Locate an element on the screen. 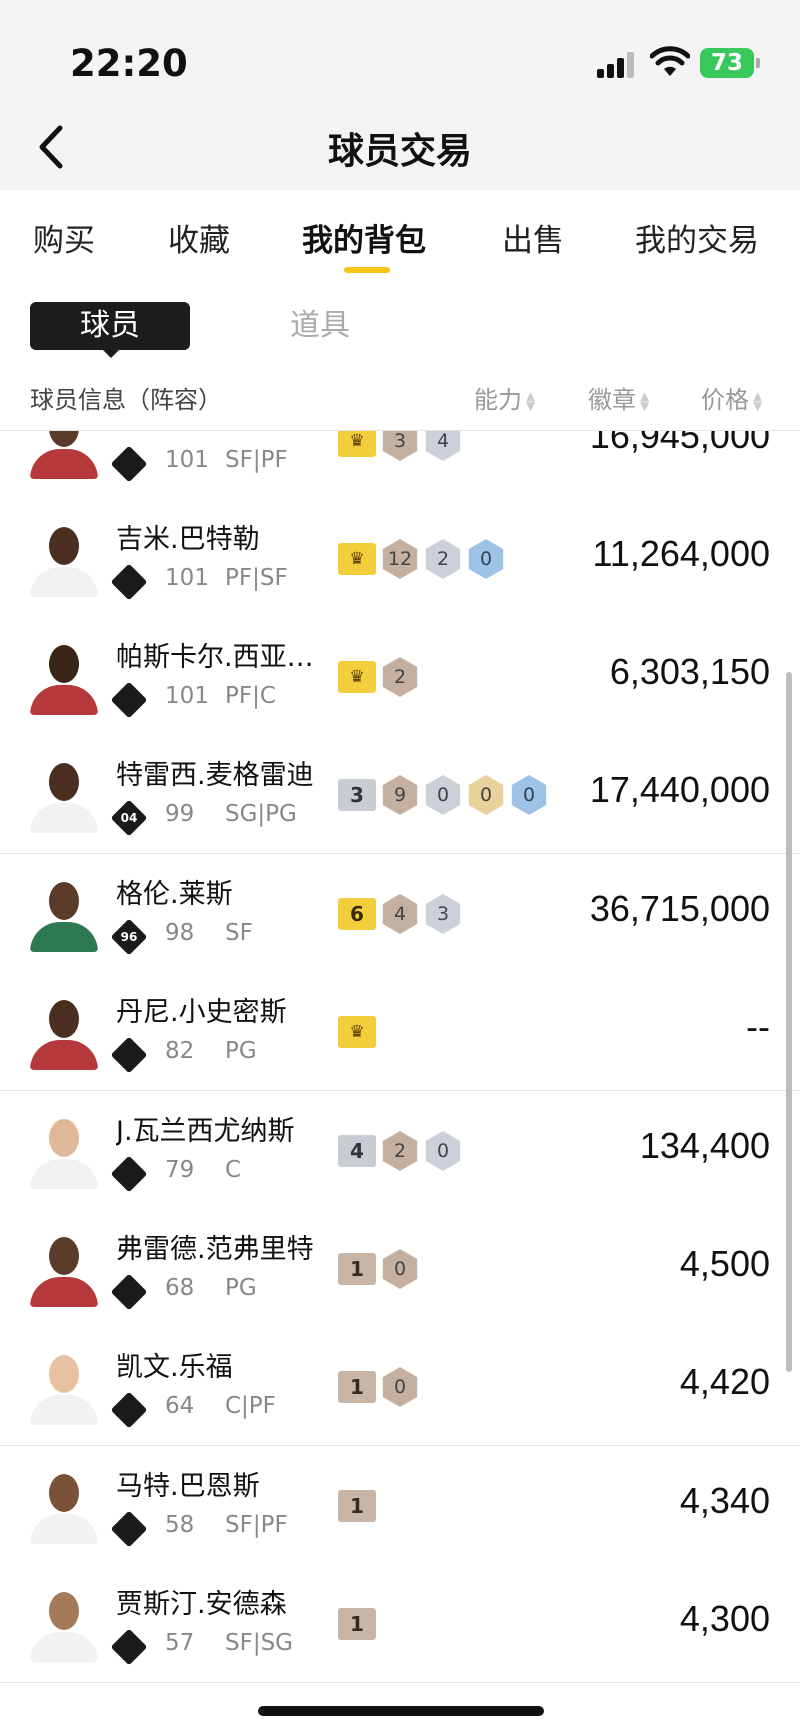 The image size is (800, 1732). skill-badge: 3 is located at coordinates (443, 914).